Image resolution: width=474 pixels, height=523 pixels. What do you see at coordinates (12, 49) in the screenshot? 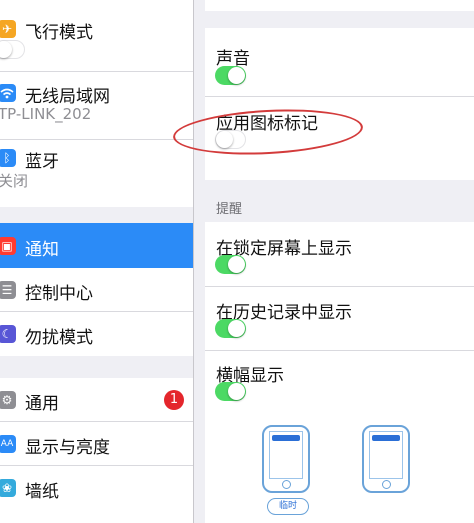
I see `airplane-mode-toggle` at bounding box center [12, 49].